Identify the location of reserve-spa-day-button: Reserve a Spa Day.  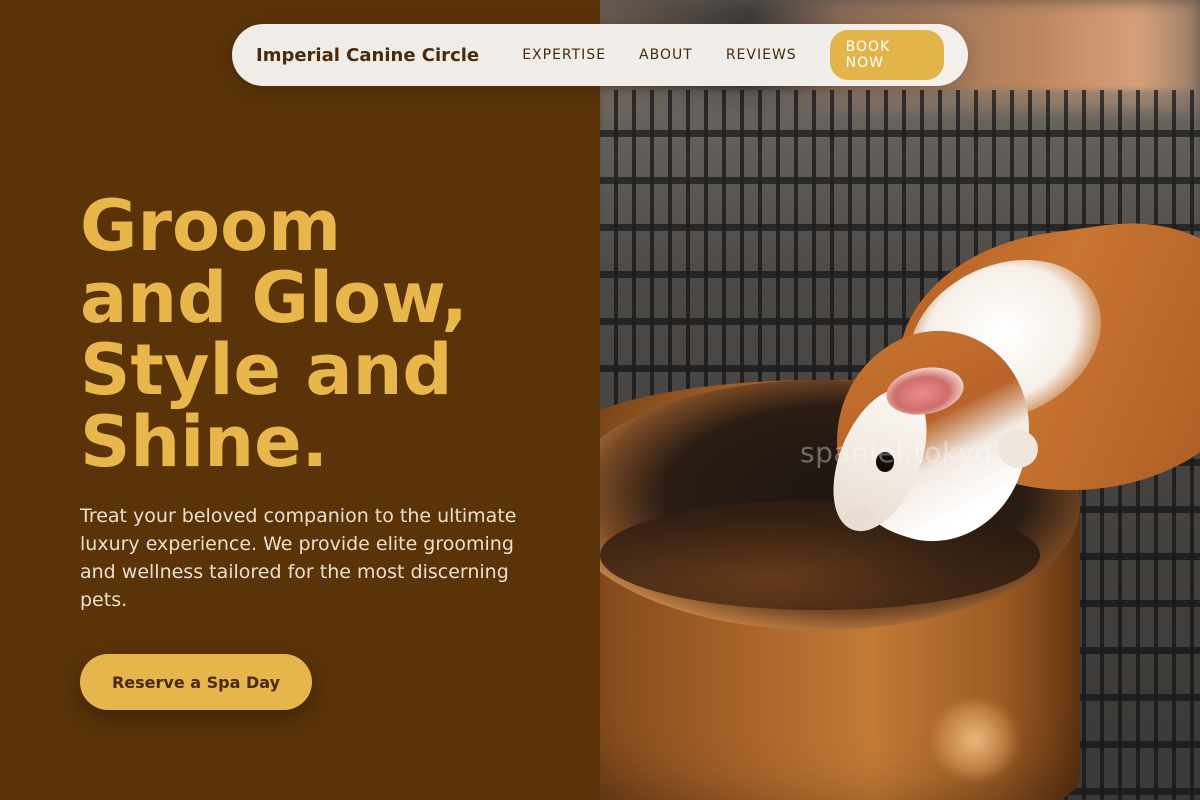
(196, 682).